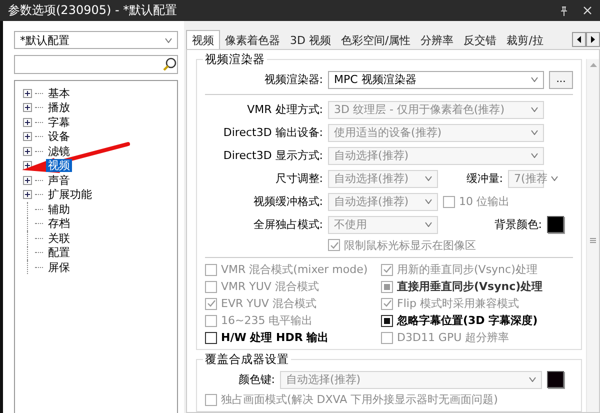 The height and width of the screenshot is (413, 600). I want to click on field-label: 颜色键:, so click(256, 379).